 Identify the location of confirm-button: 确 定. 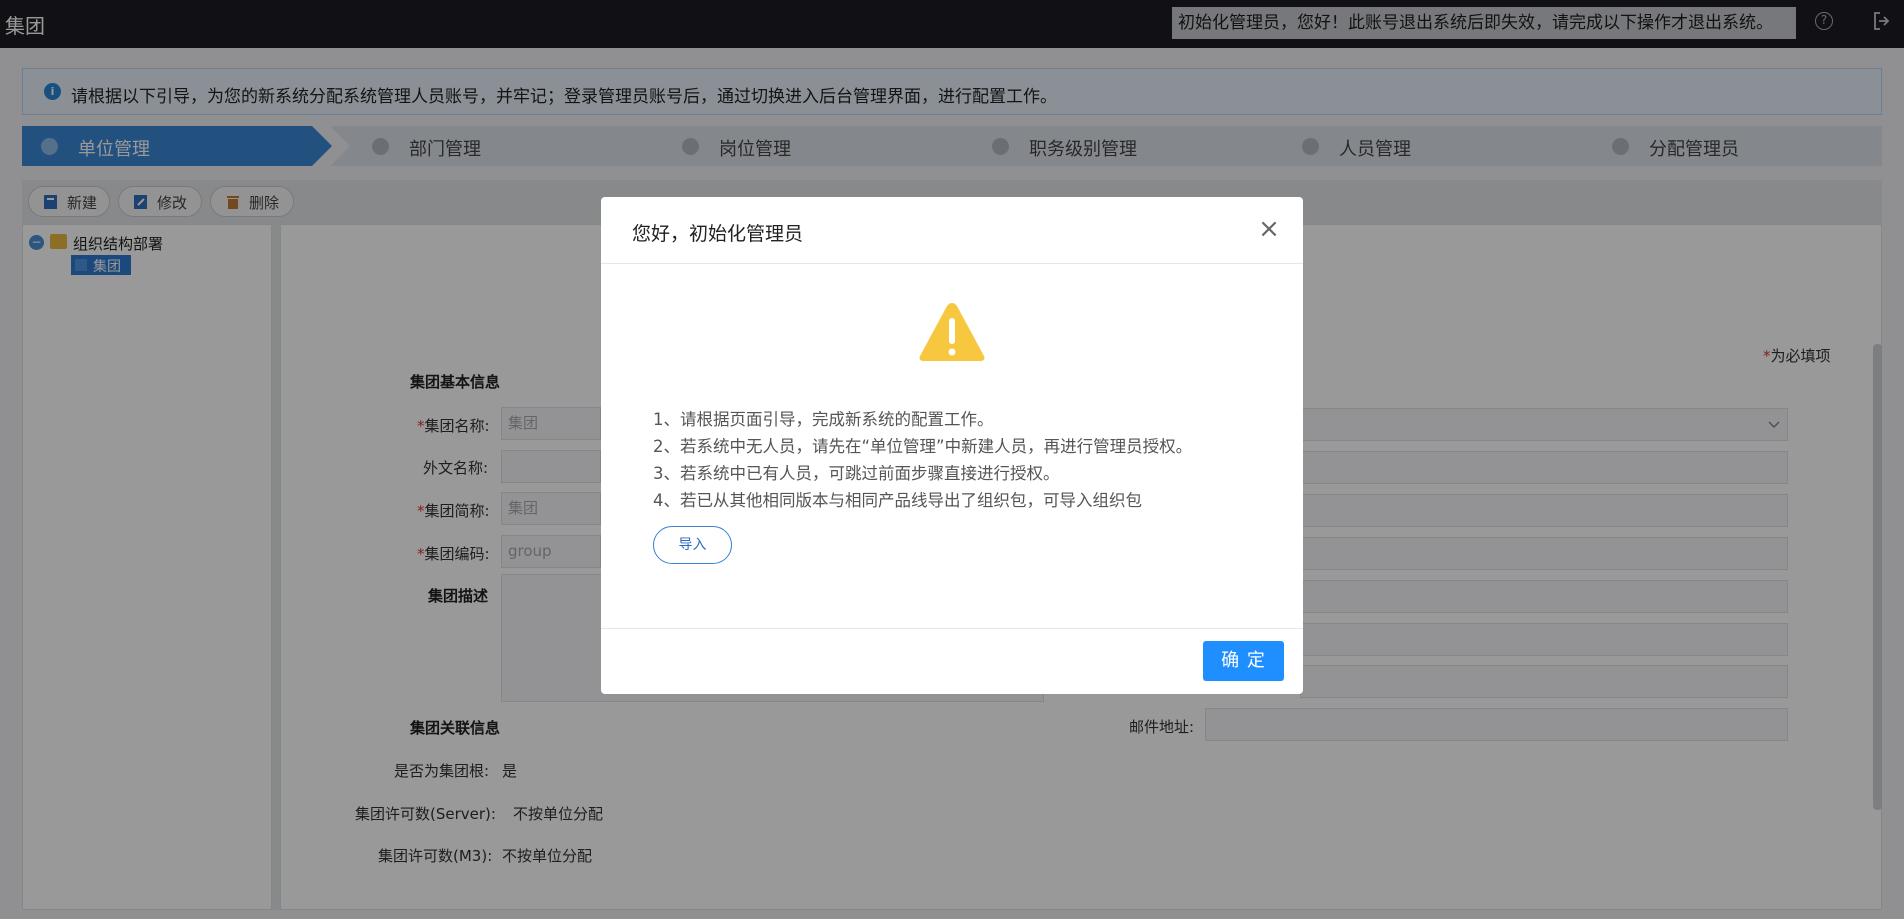
(1243, 661).